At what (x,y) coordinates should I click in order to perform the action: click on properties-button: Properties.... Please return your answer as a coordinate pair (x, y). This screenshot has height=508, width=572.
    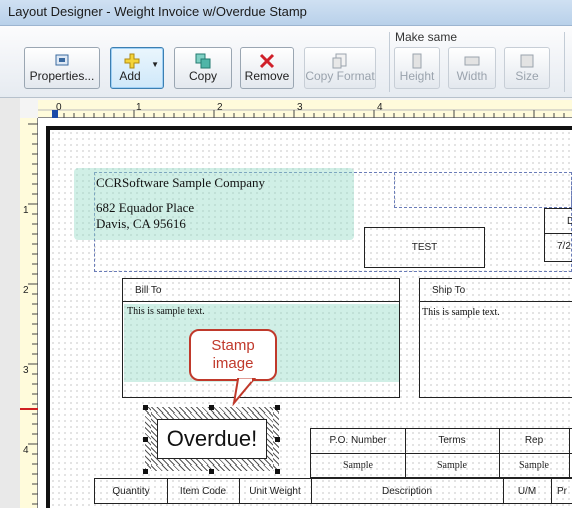
    Looking at the image, I should click on (62, 68).